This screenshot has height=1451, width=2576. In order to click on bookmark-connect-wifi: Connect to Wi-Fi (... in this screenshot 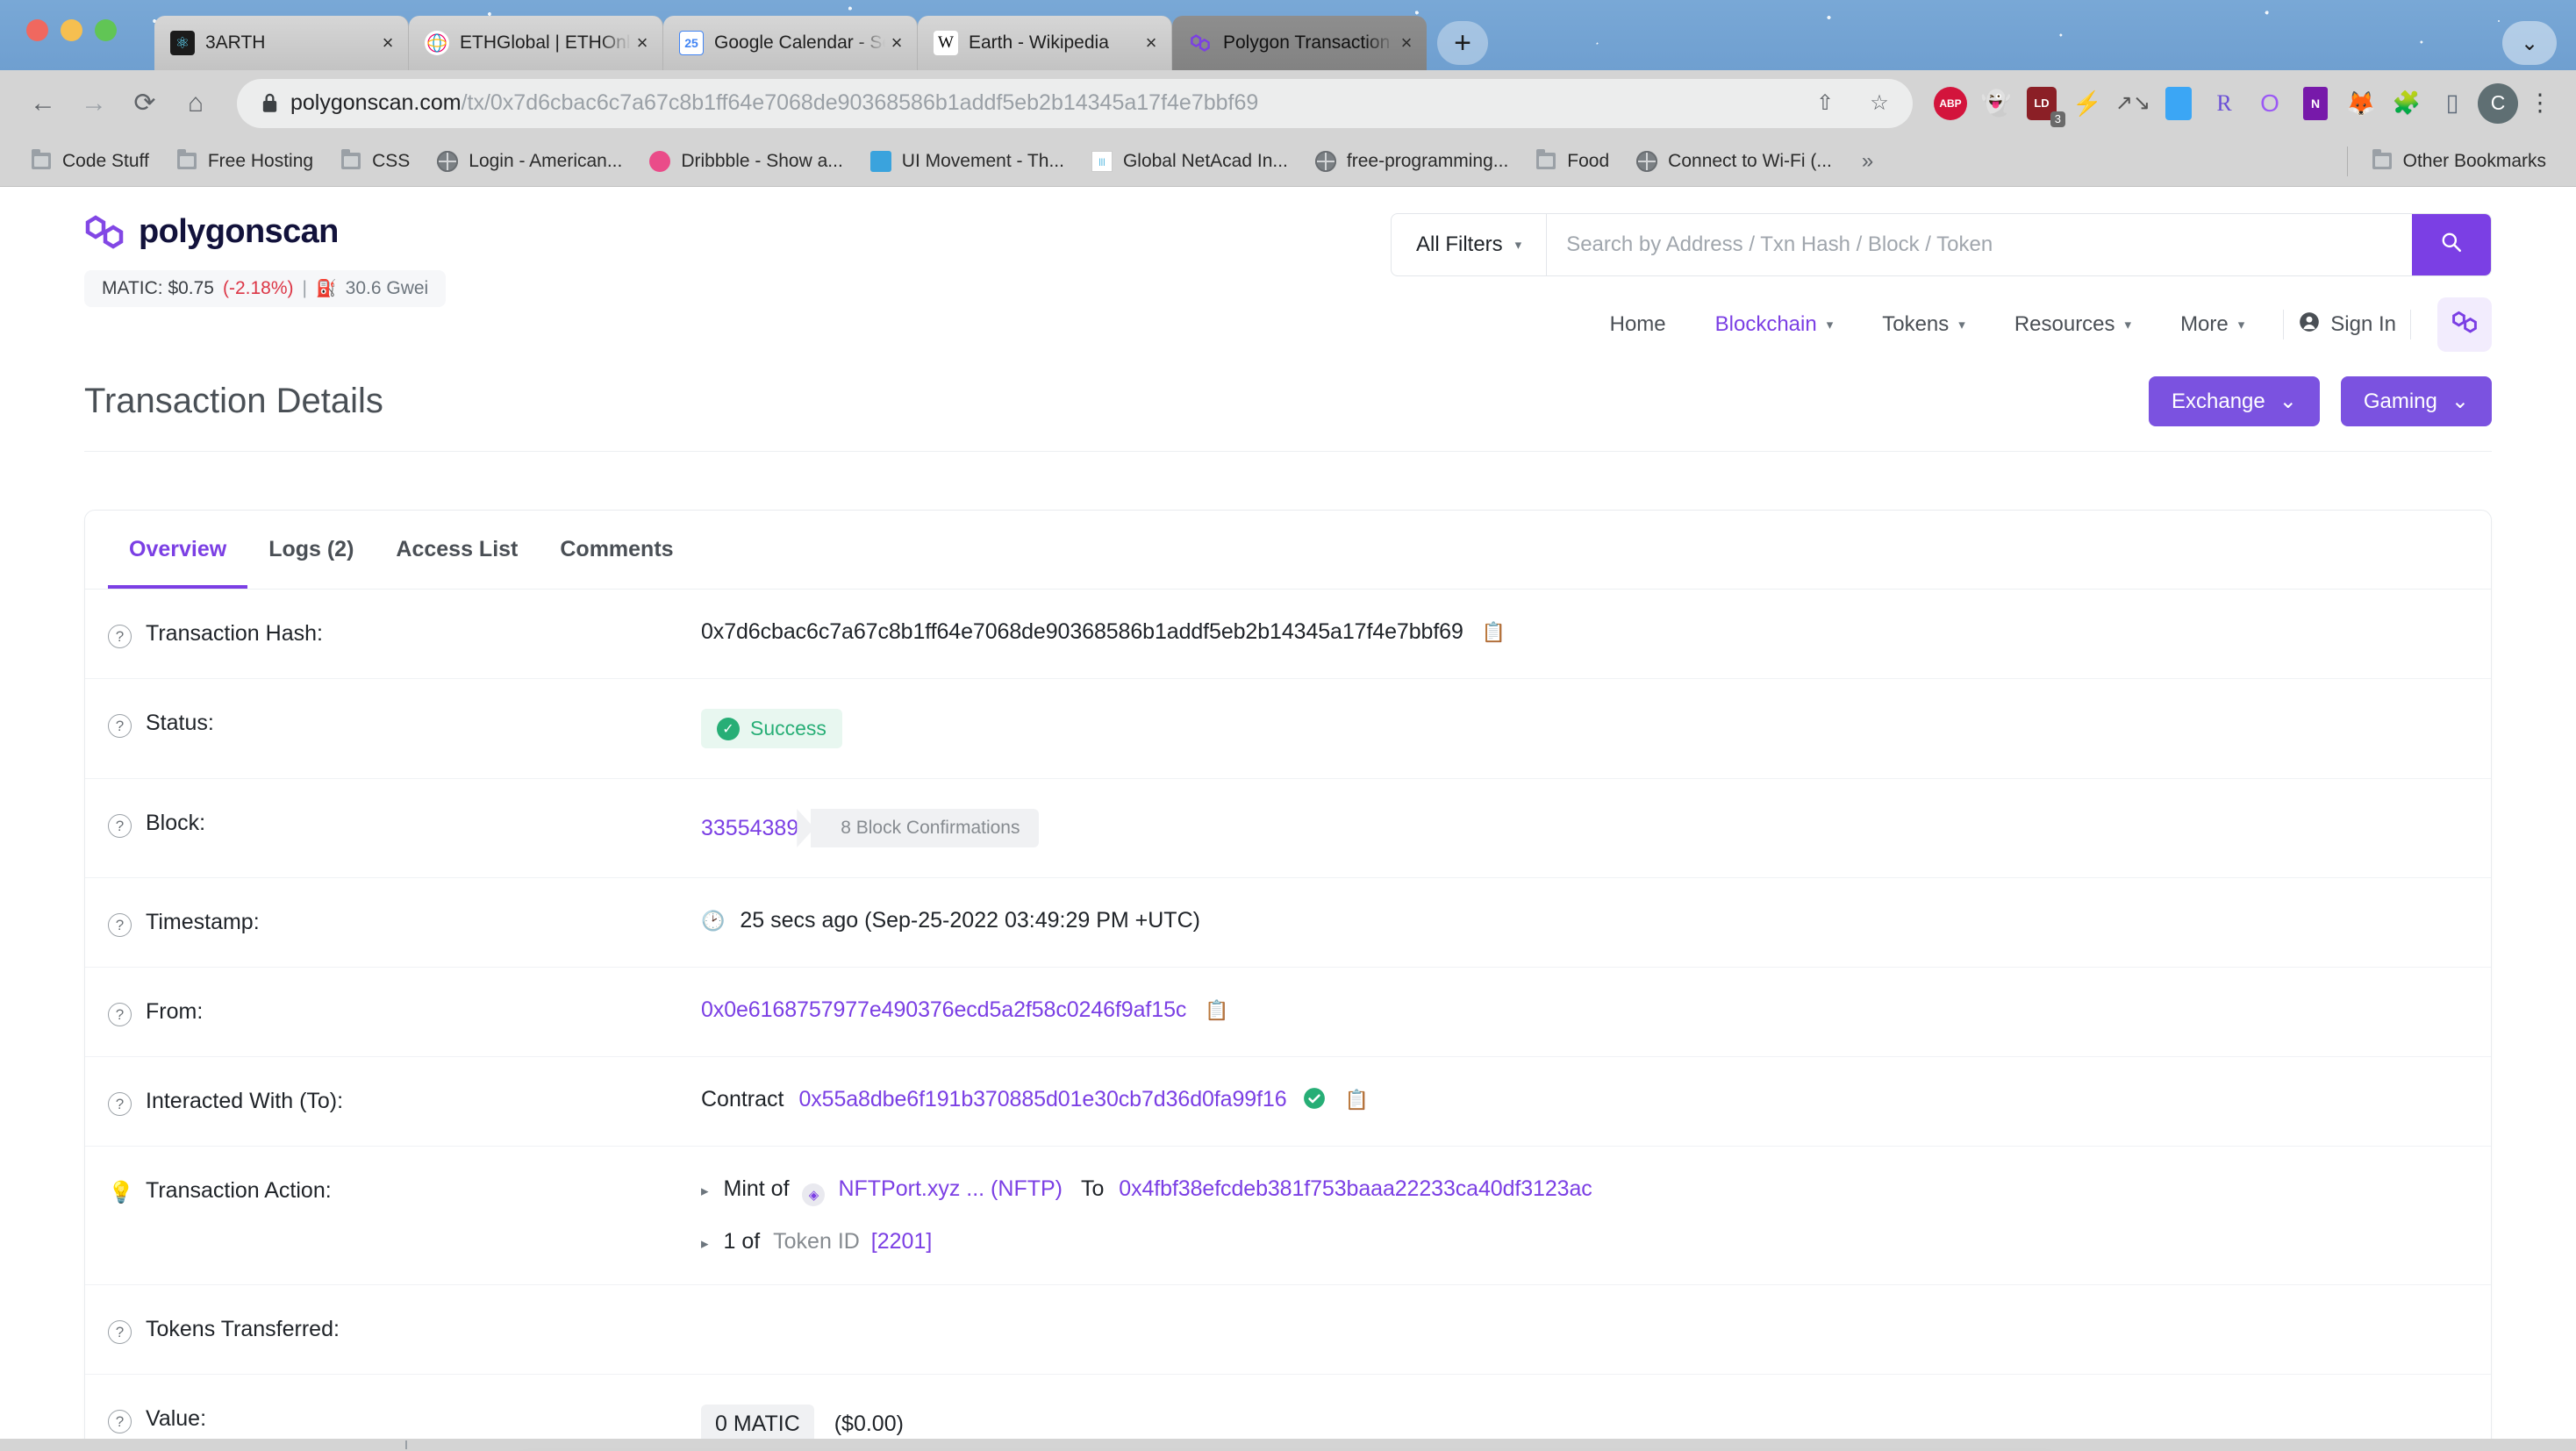, I will do `click(1734, 161)`.